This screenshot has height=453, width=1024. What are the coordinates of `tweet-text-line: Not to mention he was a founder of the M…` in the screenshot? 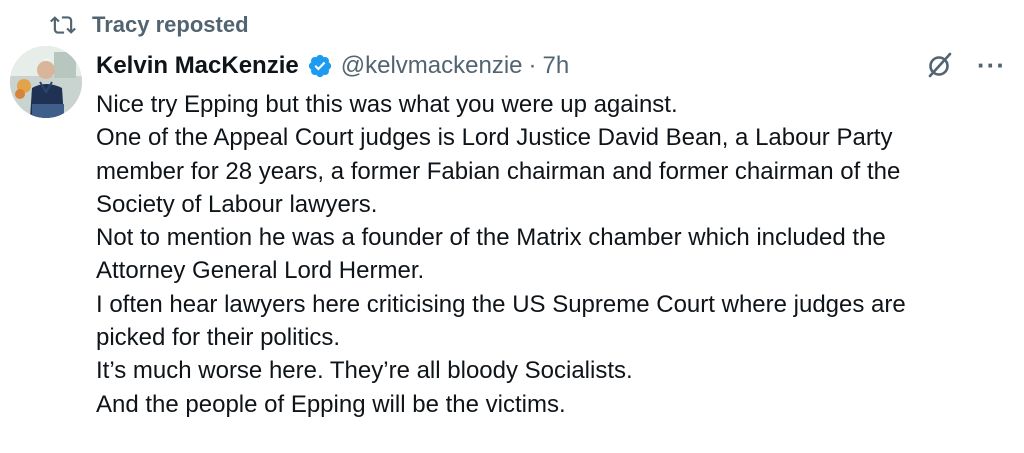 It's located at (491, 238).